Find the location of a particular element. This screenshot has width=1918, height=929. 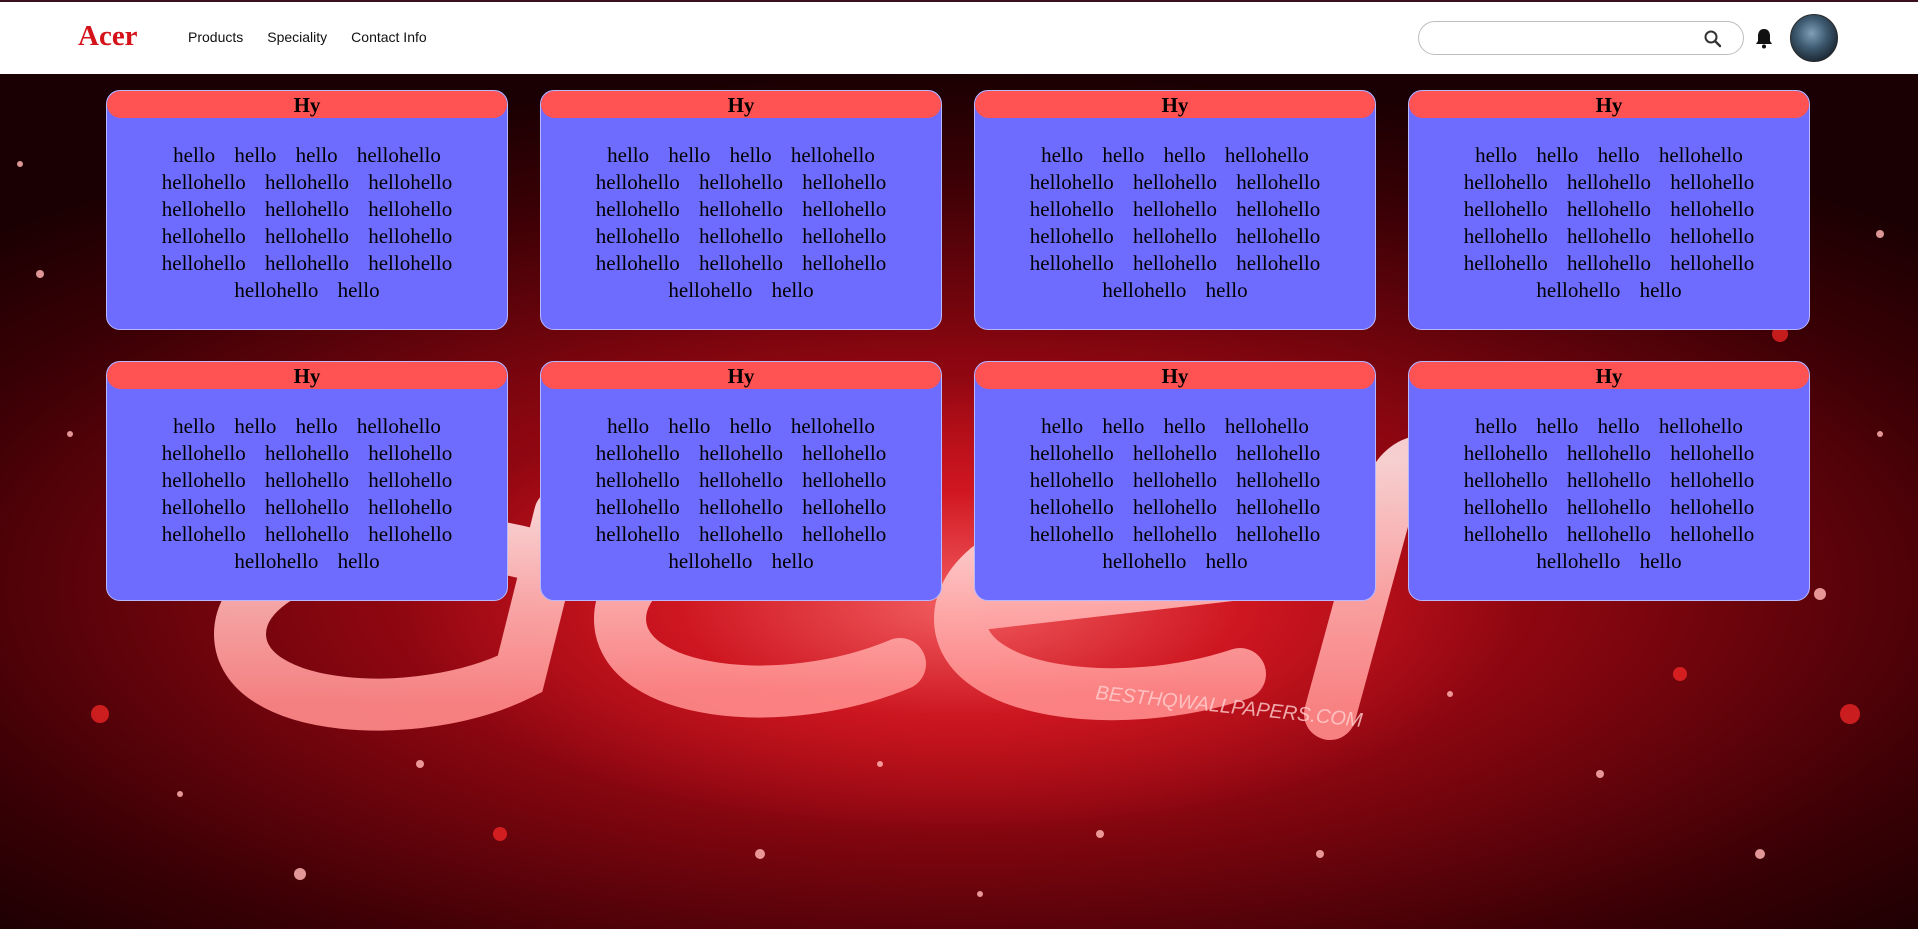

avatar is located at coordinates (1814, 38).